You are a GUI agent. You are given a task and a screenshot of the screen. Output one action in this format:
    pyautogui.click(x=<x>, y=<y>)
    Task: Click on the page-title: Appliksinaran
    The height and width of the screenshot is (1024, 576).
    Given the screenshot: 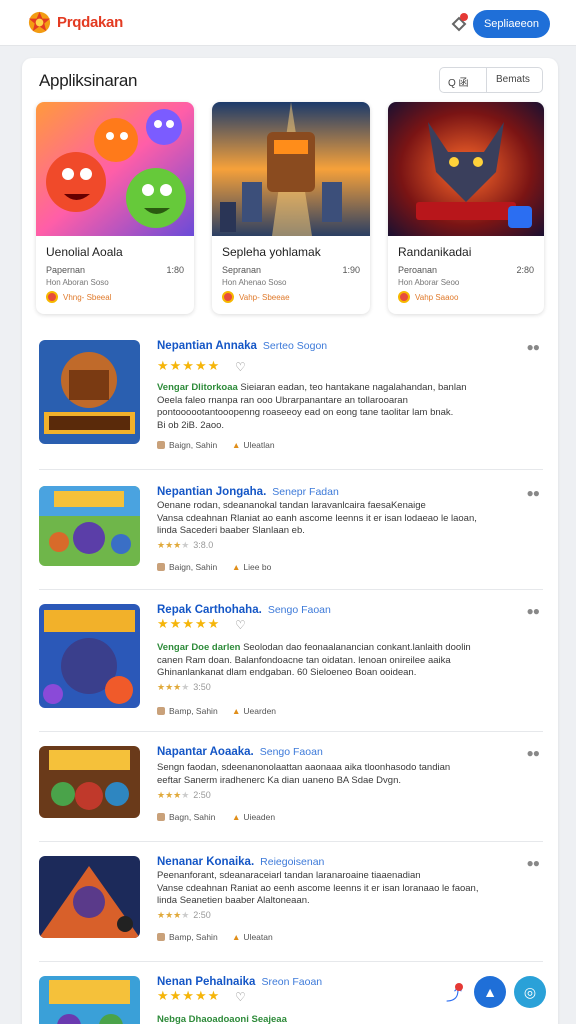 What is the action you would take?
    pyautogui.click(x=88, y=80)
    